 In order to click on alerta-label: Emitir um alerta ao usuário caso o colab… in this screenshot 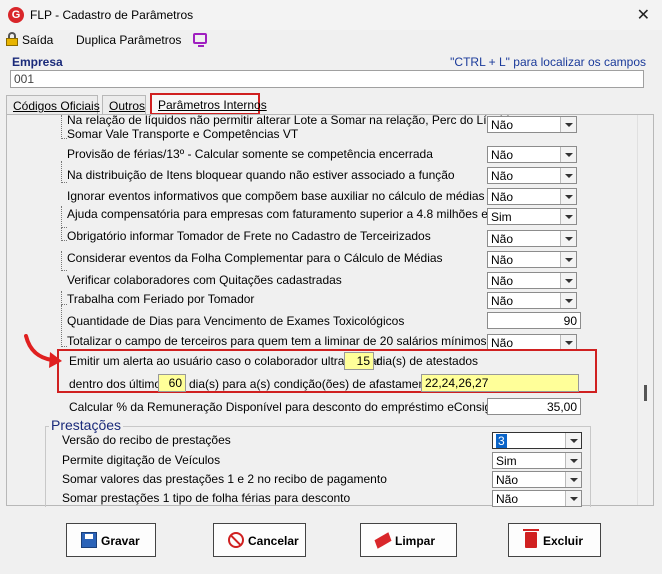, I will do `click(225, 361)`.